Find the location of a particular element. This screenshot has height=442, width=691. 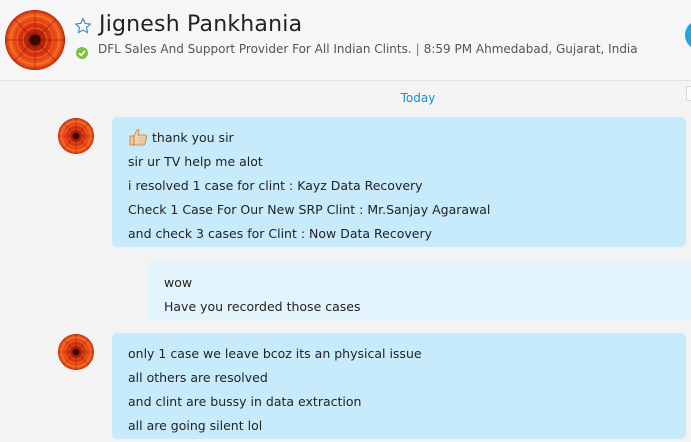

message-bubble-outgoing: wow Have you recorded those cases is located at coordinates (419, 291).